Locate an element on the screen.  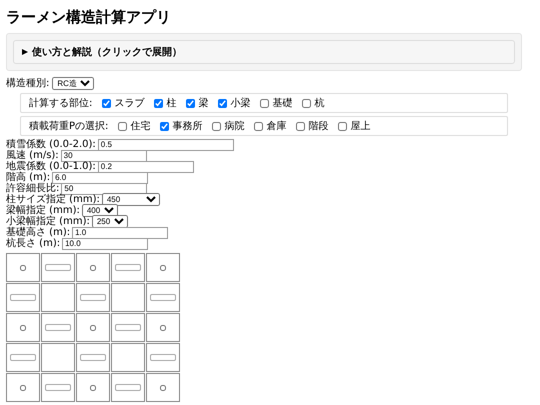
field-label: 許容細長比: is located at coordinates (33, 188).